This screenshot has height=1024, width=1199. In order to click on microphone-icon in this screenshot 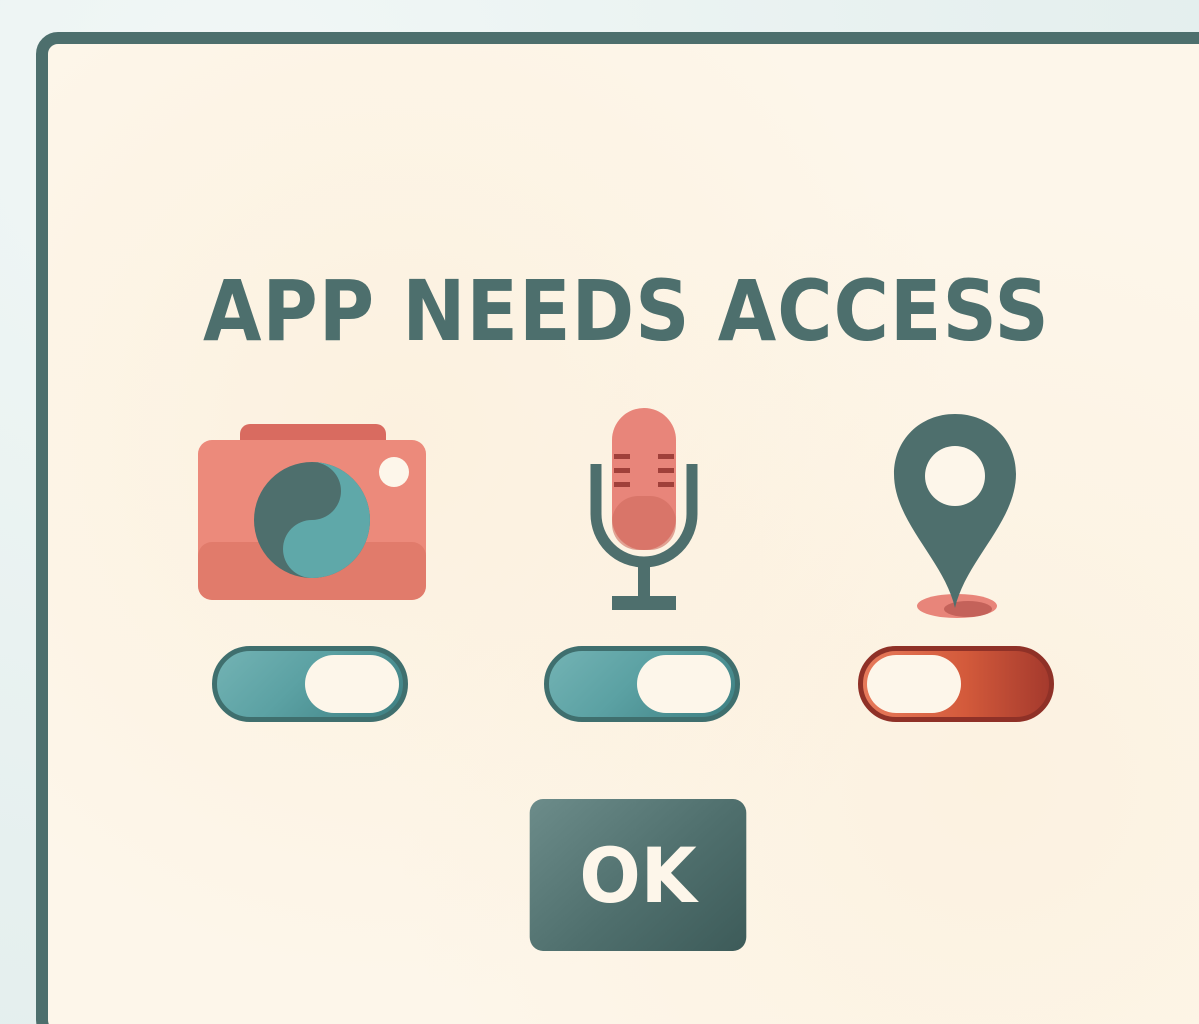, I will do `click(644, 509)`.